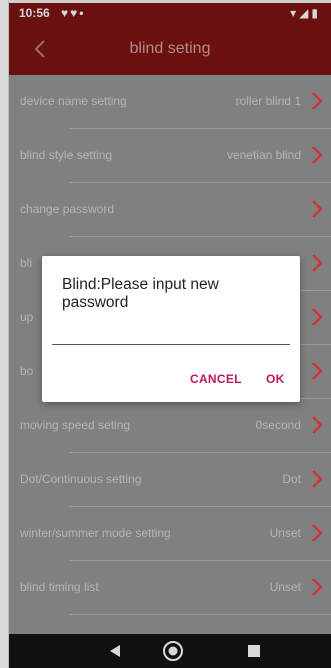 The width and height of the screenshot is (331, 668). I want to click on setting-label: Dot/Continuous setting, so click(81, 479).